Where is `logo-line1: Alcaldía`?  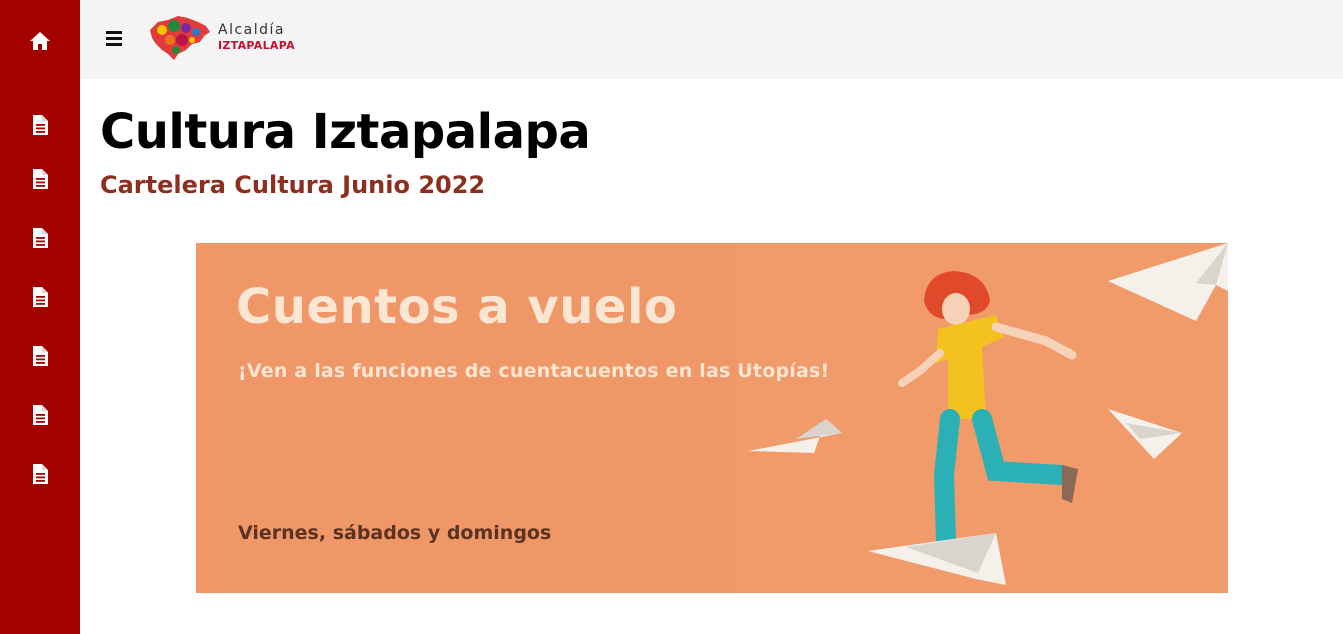
logo-line1: Alcaldía is located at coordinates (251, 30).